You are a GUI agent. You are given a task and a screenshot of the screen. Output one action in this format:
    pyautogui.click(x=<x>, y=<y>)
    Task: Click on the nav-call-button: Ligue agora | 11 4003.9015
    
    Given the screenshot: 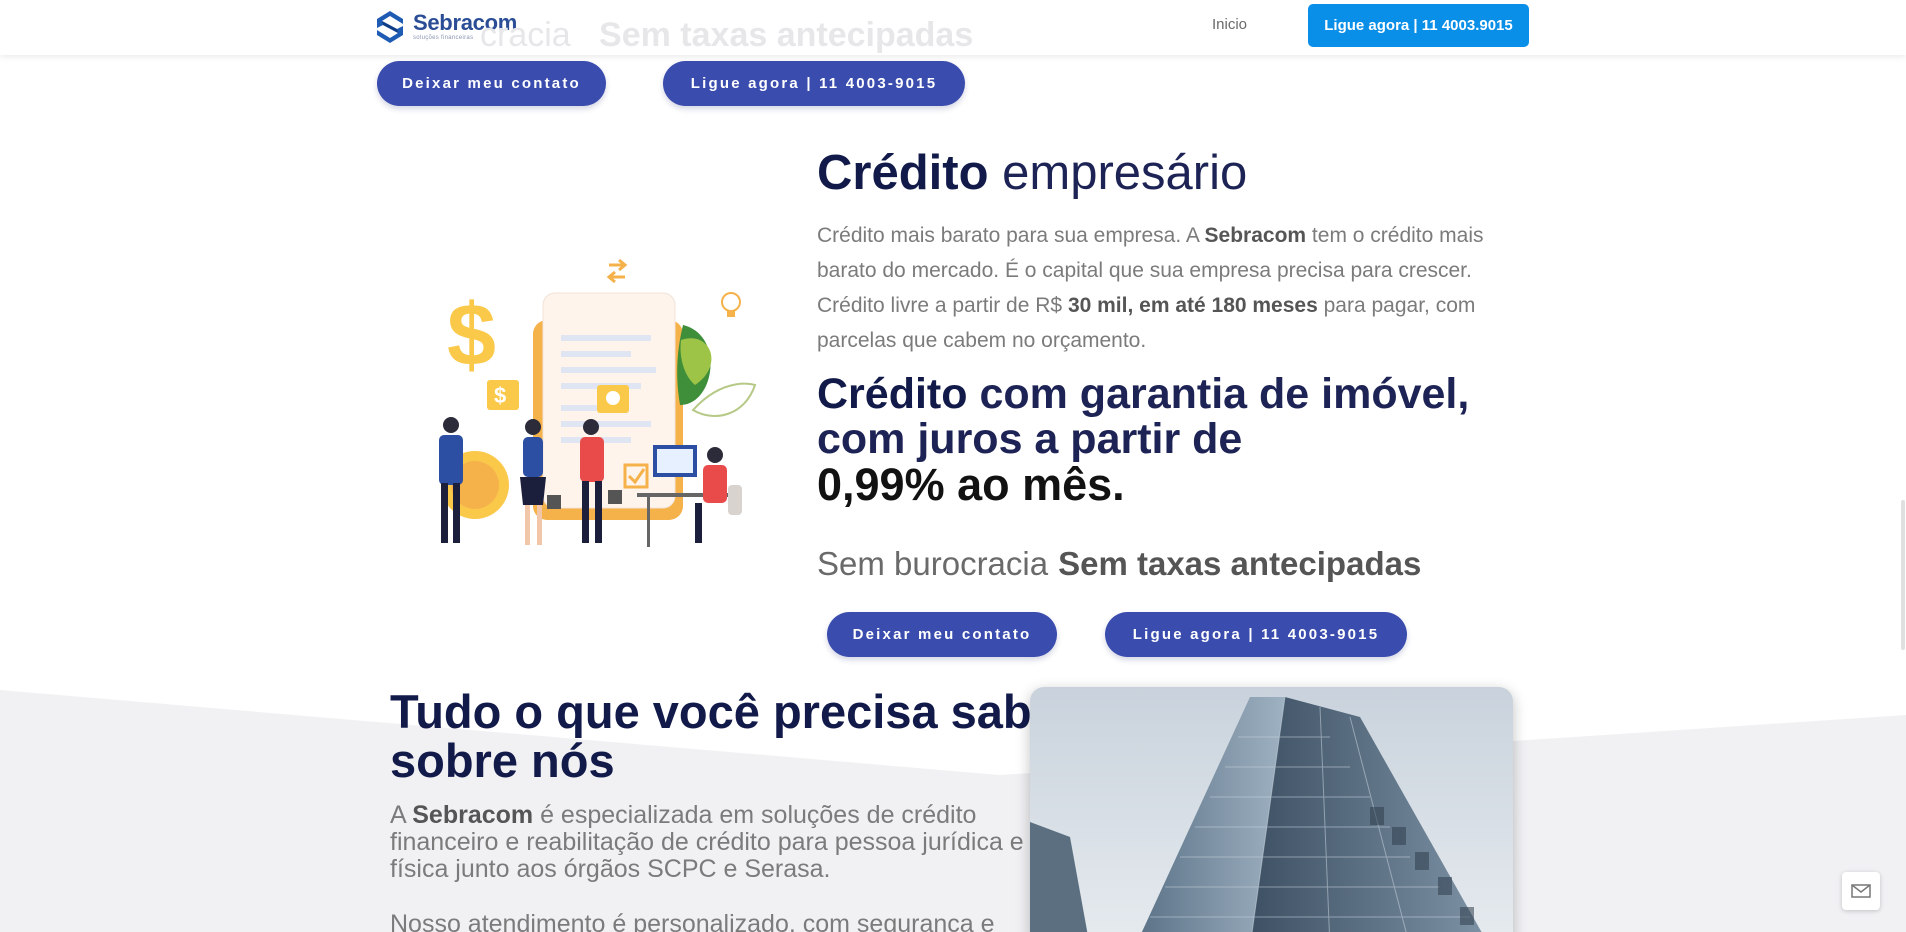 What is the action you would take?
    pyautogui.click(x=1418, y=25)
    